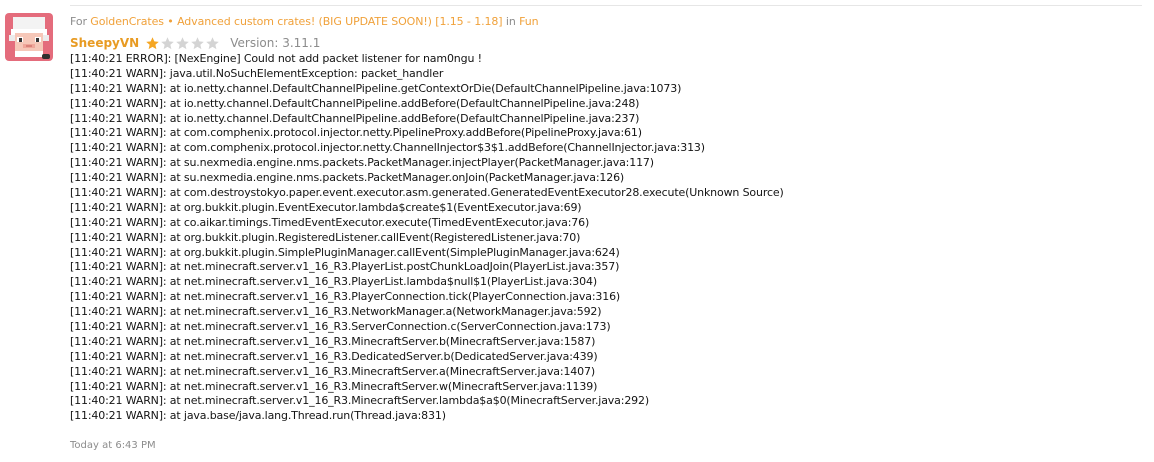 This screenshot has width=1154, height=462. I want to click on rating-stars, so click(182, 43).